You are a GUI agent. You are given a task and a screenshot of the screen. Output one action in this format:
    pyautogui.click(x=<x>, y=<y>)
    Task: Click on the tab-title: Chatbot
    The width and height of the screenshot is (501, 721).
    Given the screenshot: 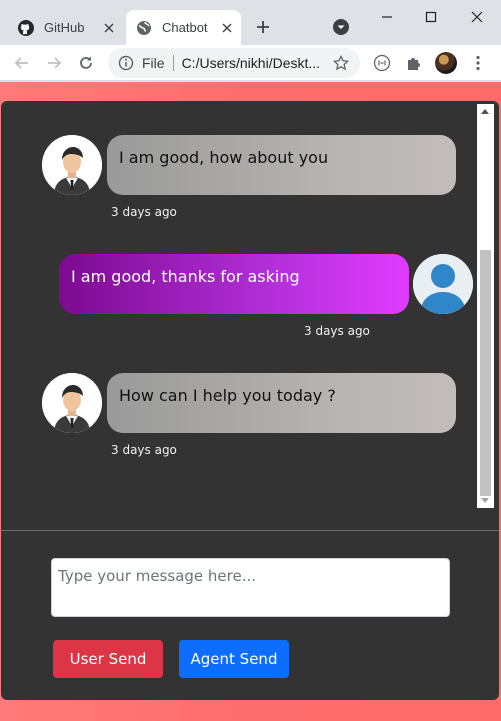 What is the action you would take?
    pyautogui.click(x=185, y=27)
    